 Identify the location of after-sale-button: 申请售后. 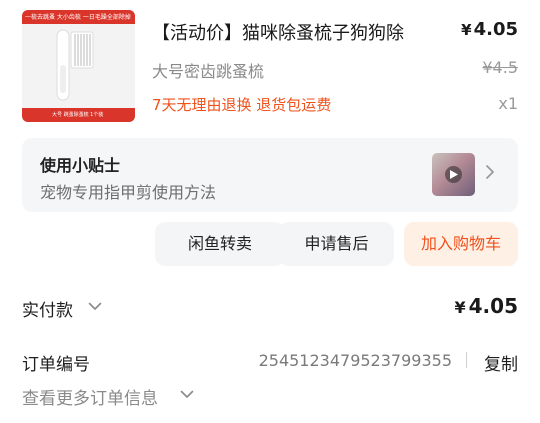
(336, 244).